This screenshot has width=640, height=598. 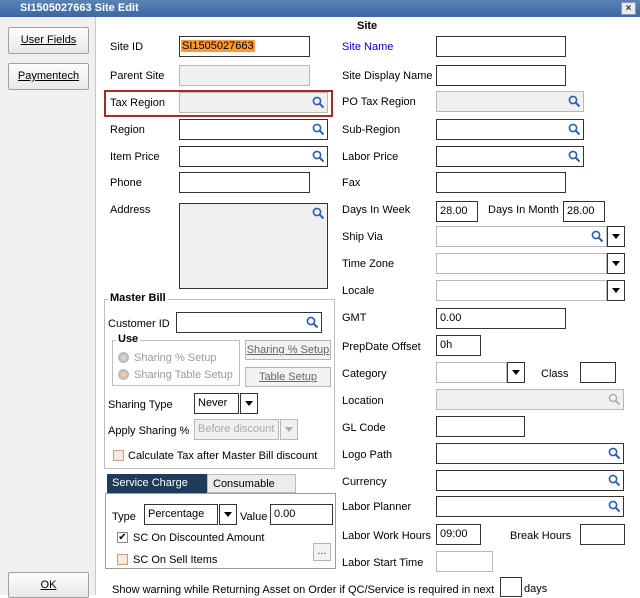 What do you see at coordinates (364, 374) in the screenshot?
I see `category-label: Category` at bounding box center [364, 374].